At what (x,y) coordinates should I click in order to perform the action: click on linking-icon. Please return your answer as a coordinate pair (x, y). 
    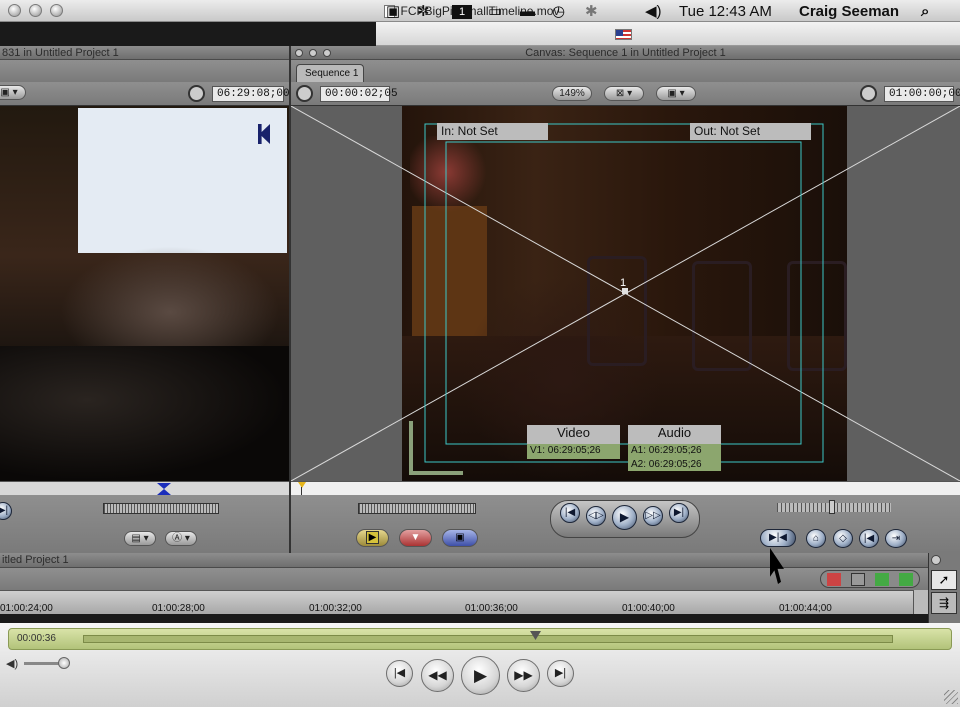
    Looking at the image, I should click on (882, 579).